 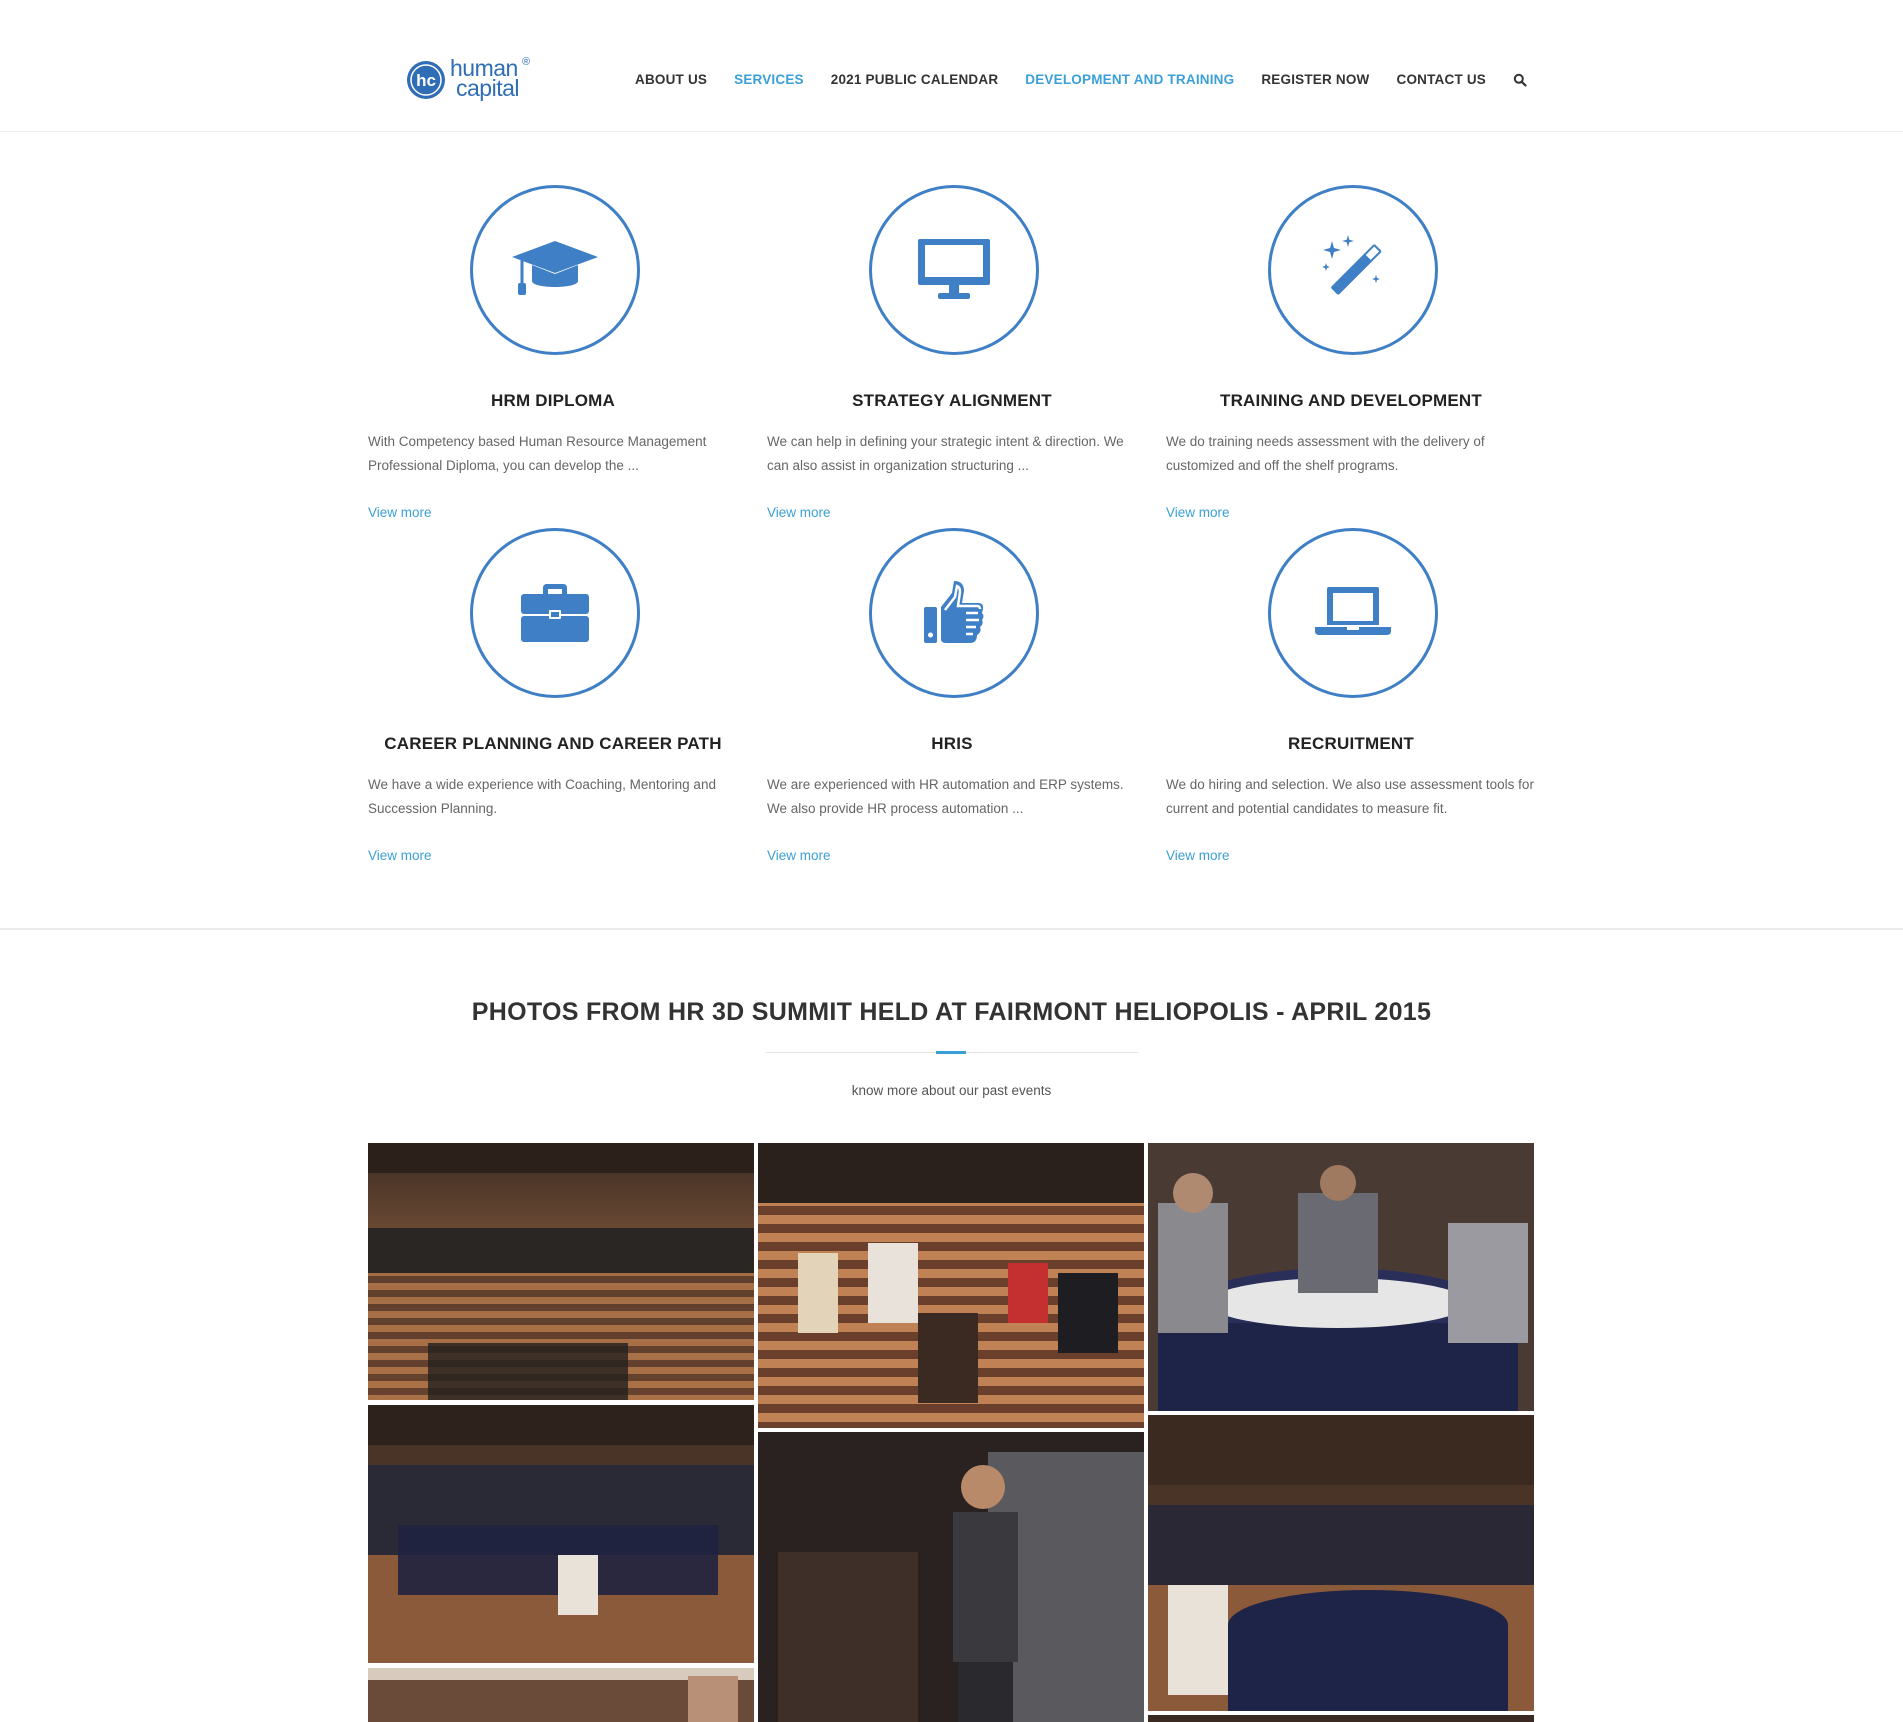 I want to click on magic-wand-icon, so click(x=1352, y=265).